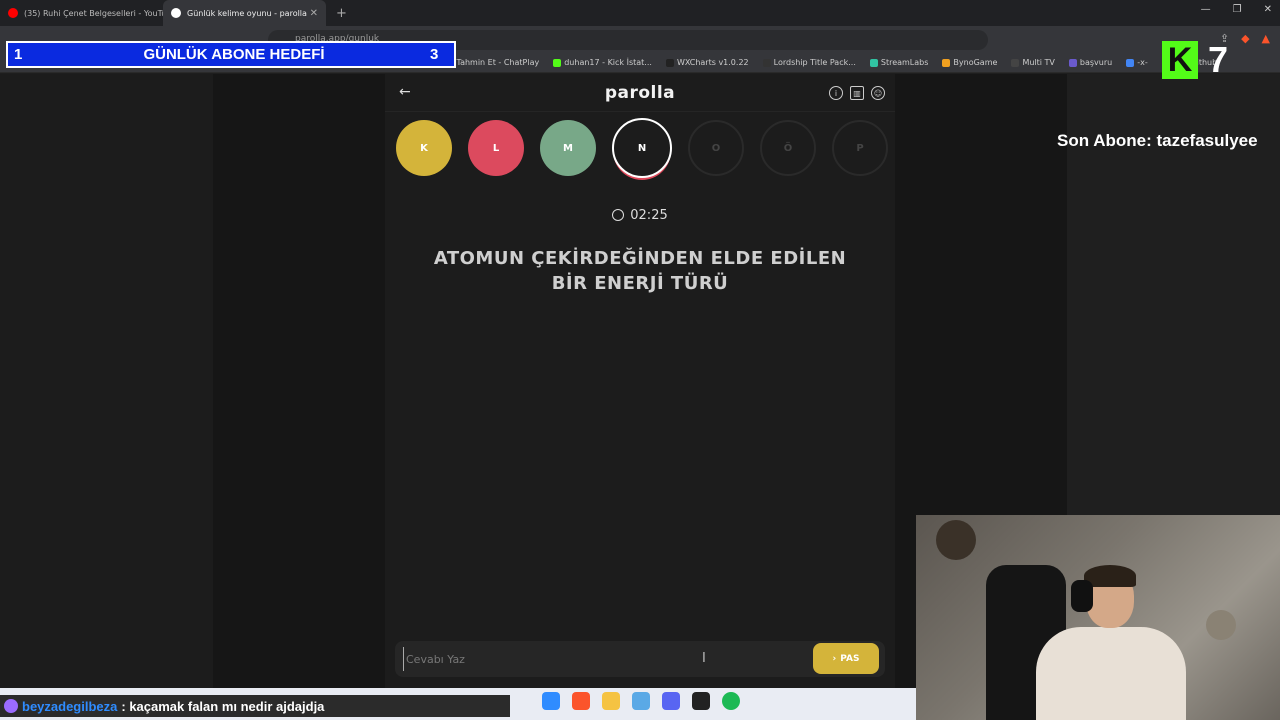 Image resolution: width=1280 pixels, height=720 pixels. I want to click on obs-icon, so click(701, 701).